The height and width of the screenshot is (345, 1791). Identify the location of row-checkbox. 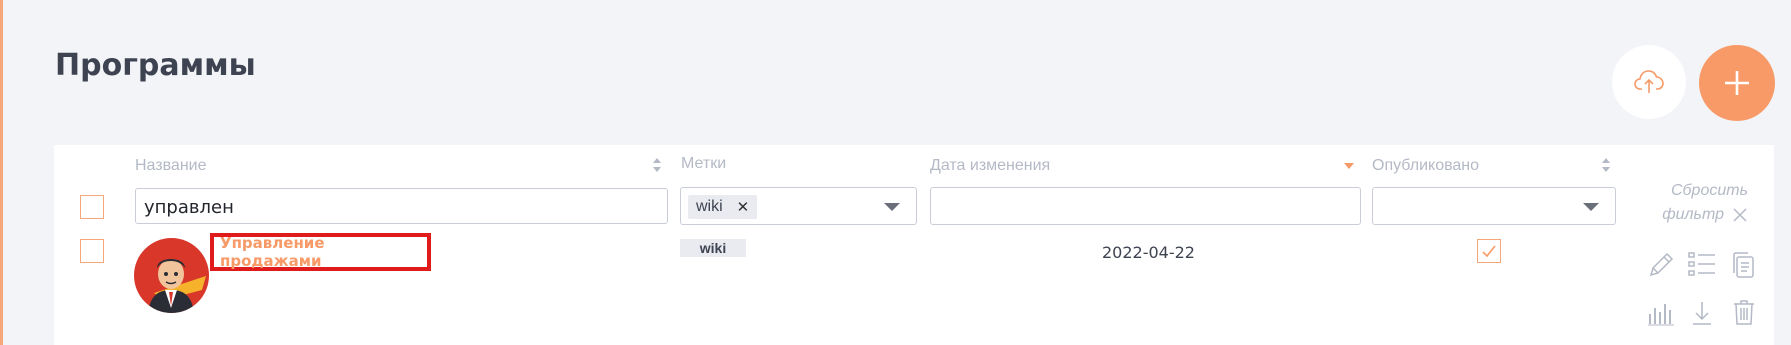
(92, 251).